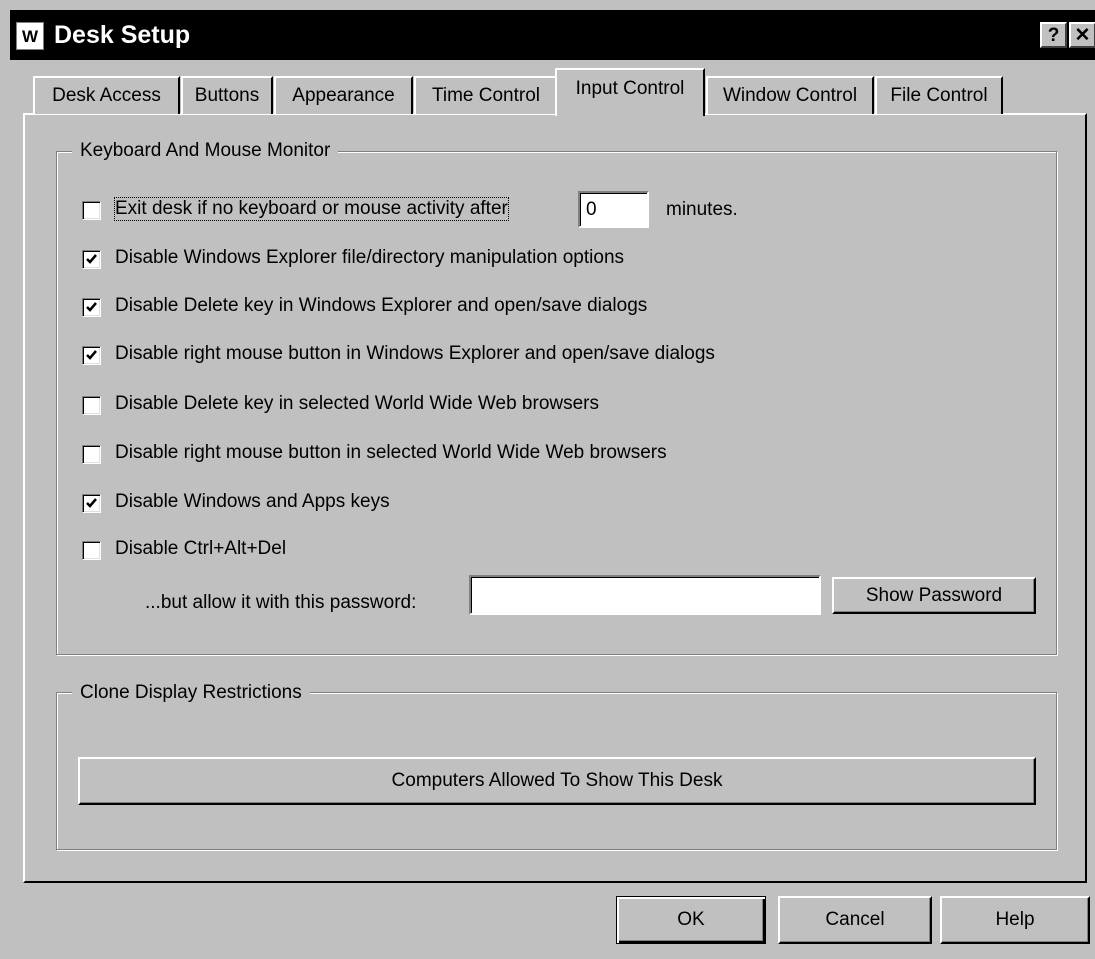  I want to click on show-password-button: Show Password, so click(934, 595).